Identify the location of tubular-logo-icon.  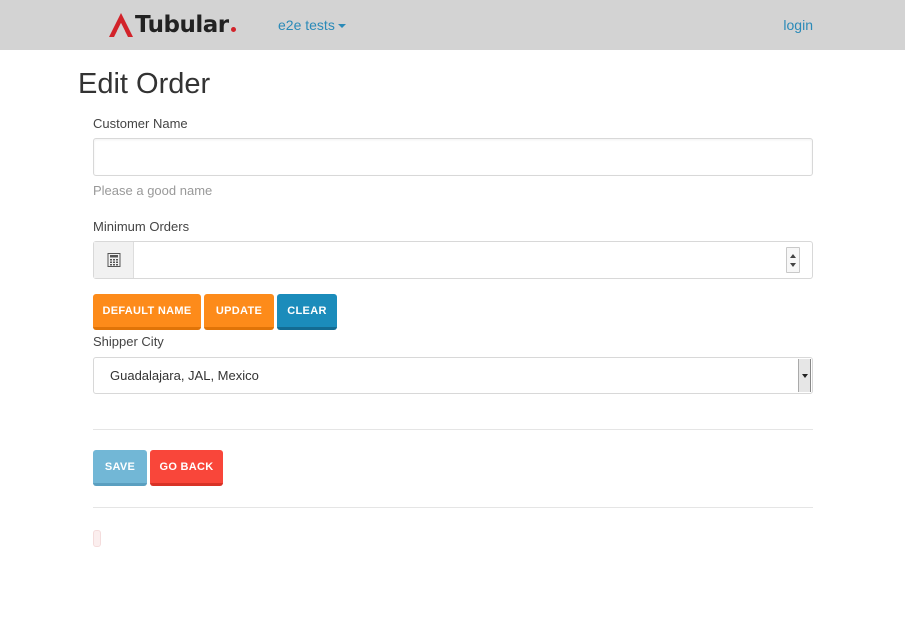
(121, 25).